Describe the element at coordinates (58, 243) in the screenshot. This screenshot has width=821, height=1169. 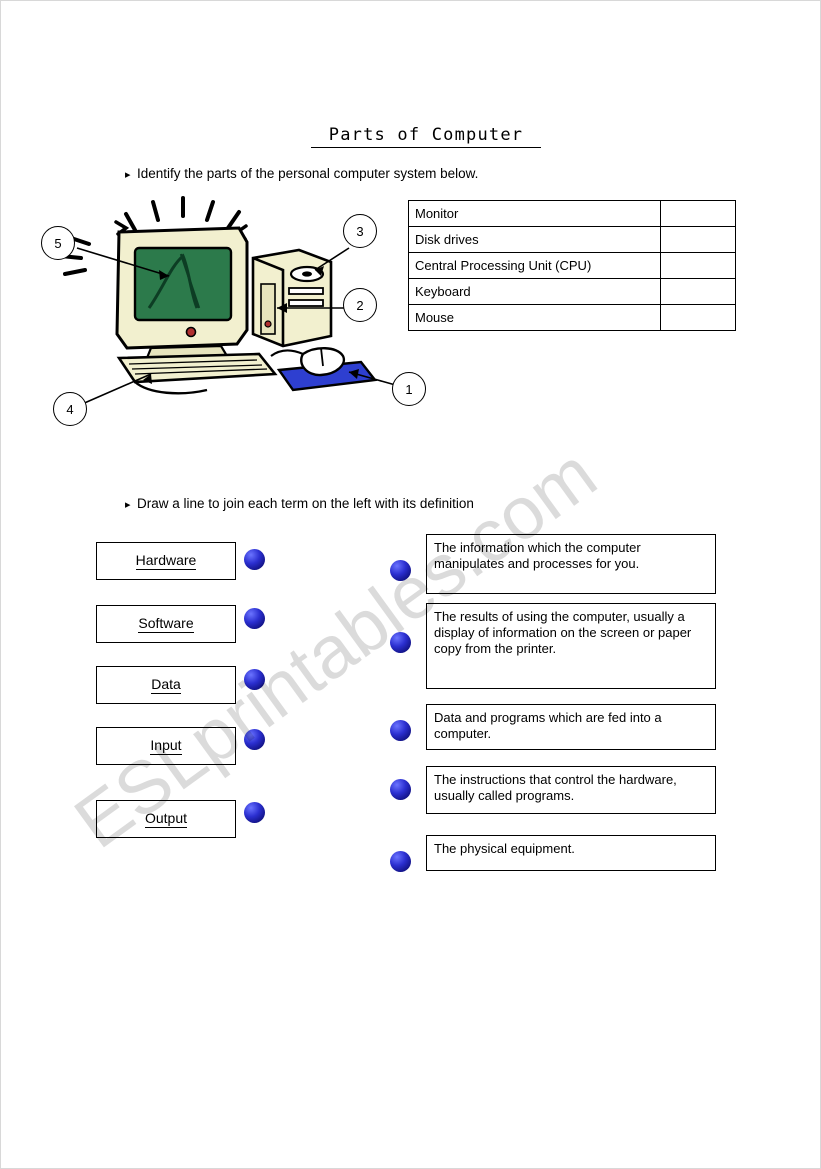
I see `callout-5: 5` at that location.